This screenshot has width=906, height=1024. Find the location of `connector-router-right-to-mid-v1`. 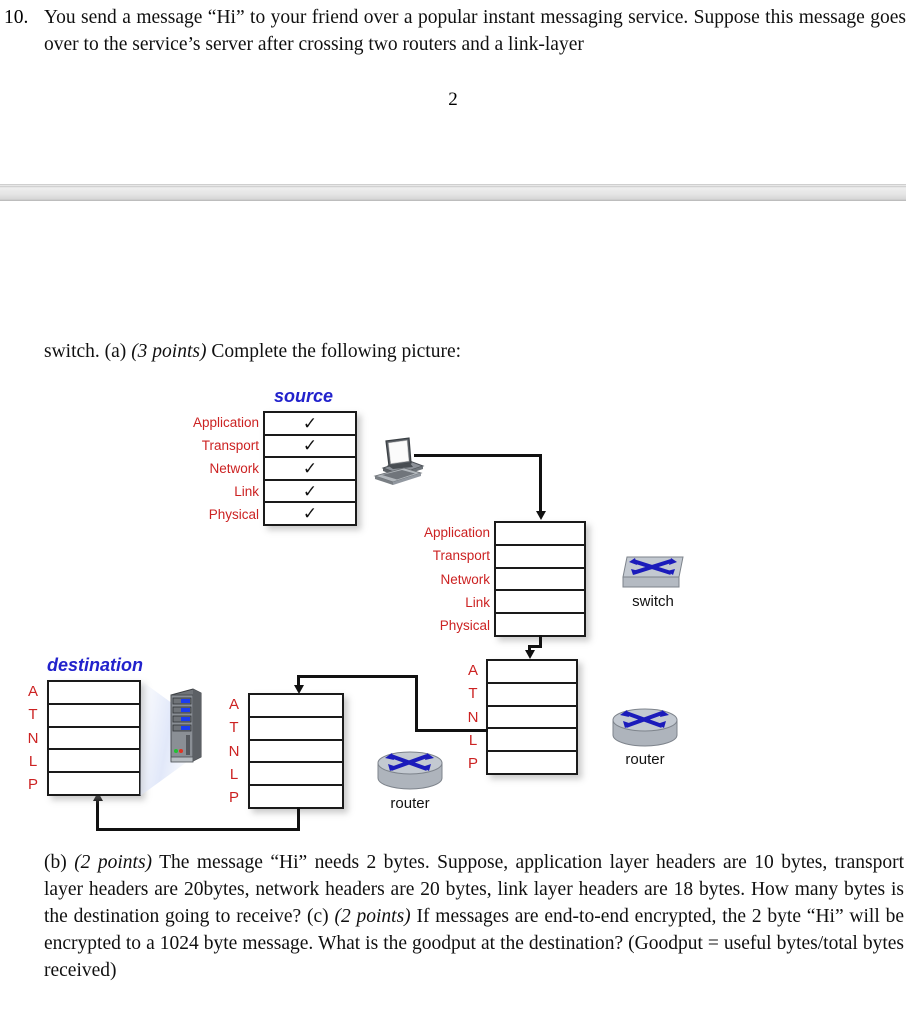

connector-router-right-to-mid-v1 is located at coordinates (416, 703).